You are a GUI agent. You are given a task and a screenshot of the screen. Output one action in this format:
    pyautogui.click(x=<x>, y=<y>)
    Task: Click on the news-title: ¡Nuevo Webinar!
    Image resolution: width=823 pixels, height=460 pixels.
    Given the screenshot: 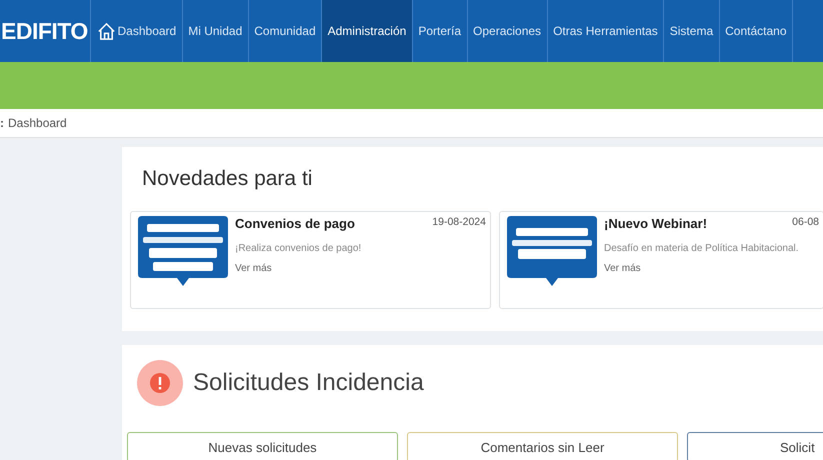 What is the action you would take?
    pyautogui.click(x=656, y=223)
    